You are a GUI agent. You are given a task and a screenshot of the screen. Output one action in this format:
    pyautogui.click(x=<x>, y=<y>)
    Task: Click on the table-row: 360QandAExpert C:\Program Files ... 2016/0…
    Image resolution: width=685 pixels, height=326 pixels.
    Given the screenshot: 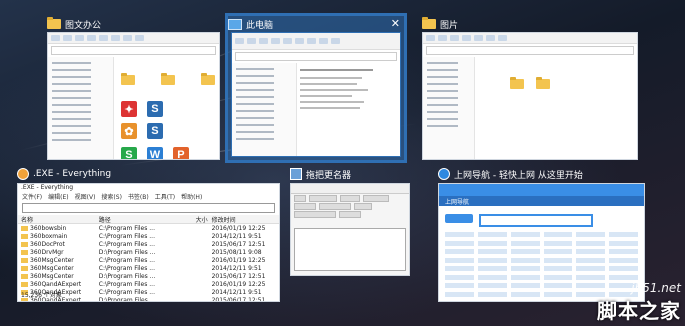 What is the action you would take?
    pyautogui.click(x=148, y=284)
    